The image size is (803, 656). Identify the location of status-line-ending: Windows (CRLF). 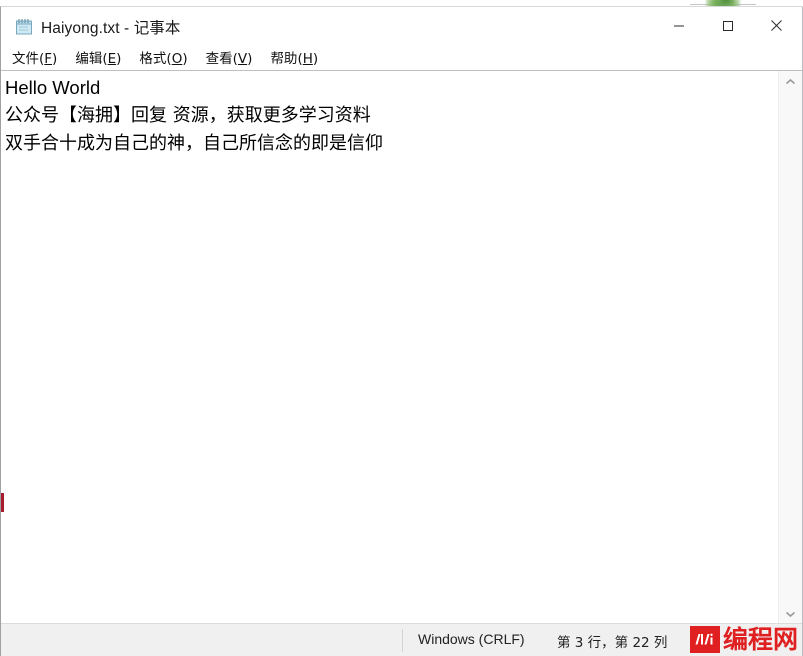
(471, 639).